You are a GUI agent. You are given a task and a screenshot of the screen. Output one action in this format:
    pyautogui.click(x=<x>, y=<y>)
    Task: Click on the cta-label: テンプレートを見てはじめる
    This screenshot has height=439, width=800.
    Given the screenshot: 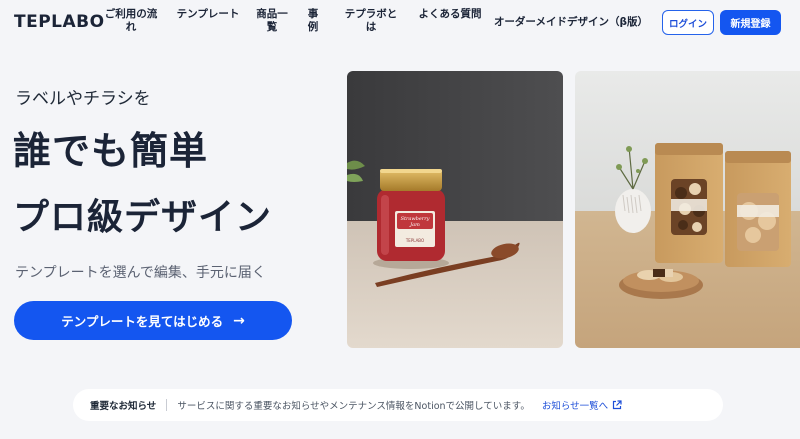 What is the action you would take?
    pyautogui.click(x=142, y=321)
    